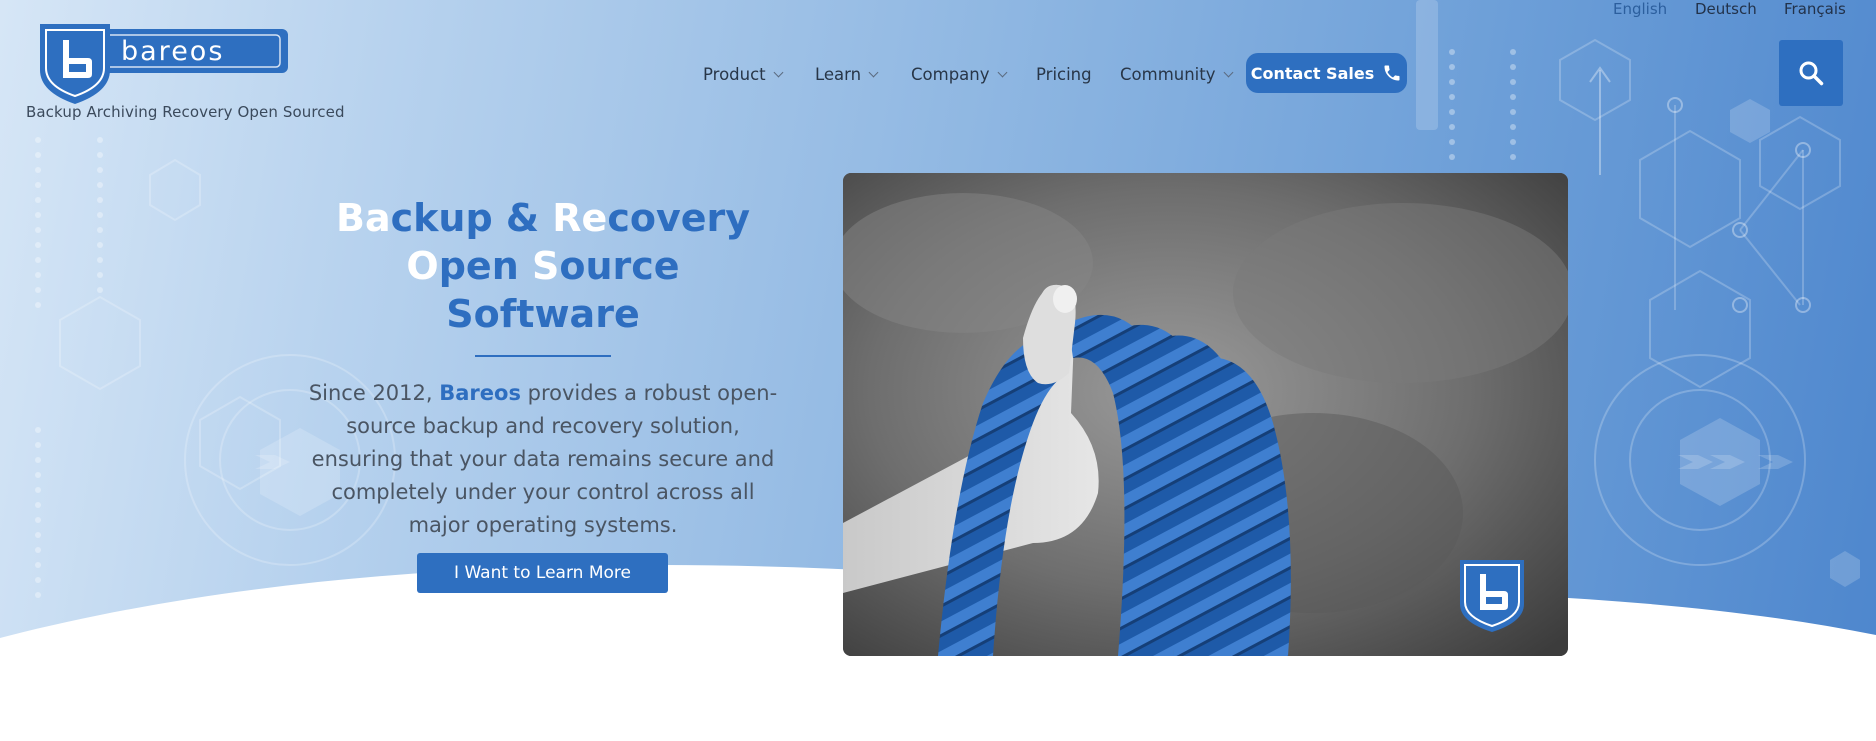 The image size is (1876, 741). Describe the element at coordinates (1312, 73) in the screenshot. I see `contact-sales-label: Contact Sales` at that location.